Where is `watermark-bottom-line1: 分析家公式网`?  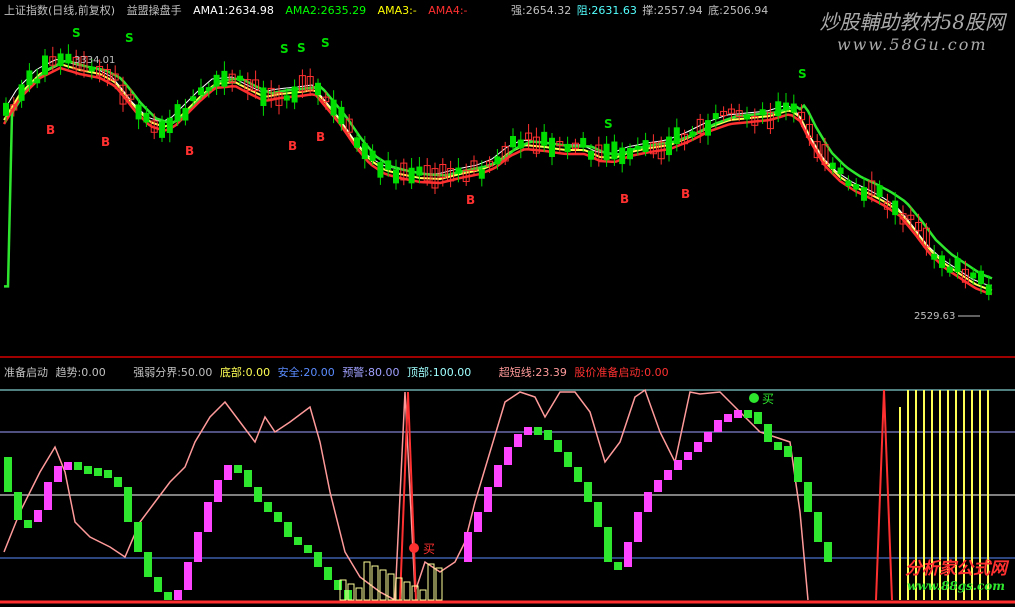
watermark-bottom-line1: 分析家公式网 is located at coordinates (956, 569).